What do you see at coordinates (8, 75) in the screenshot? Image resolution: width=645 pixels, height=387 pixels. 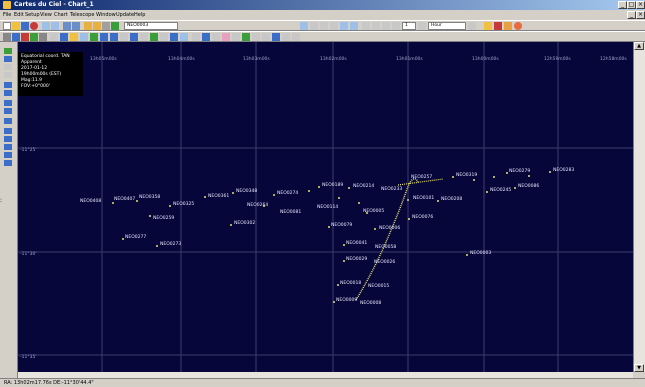 I see `west-icon` at bounding box center [8, 75].